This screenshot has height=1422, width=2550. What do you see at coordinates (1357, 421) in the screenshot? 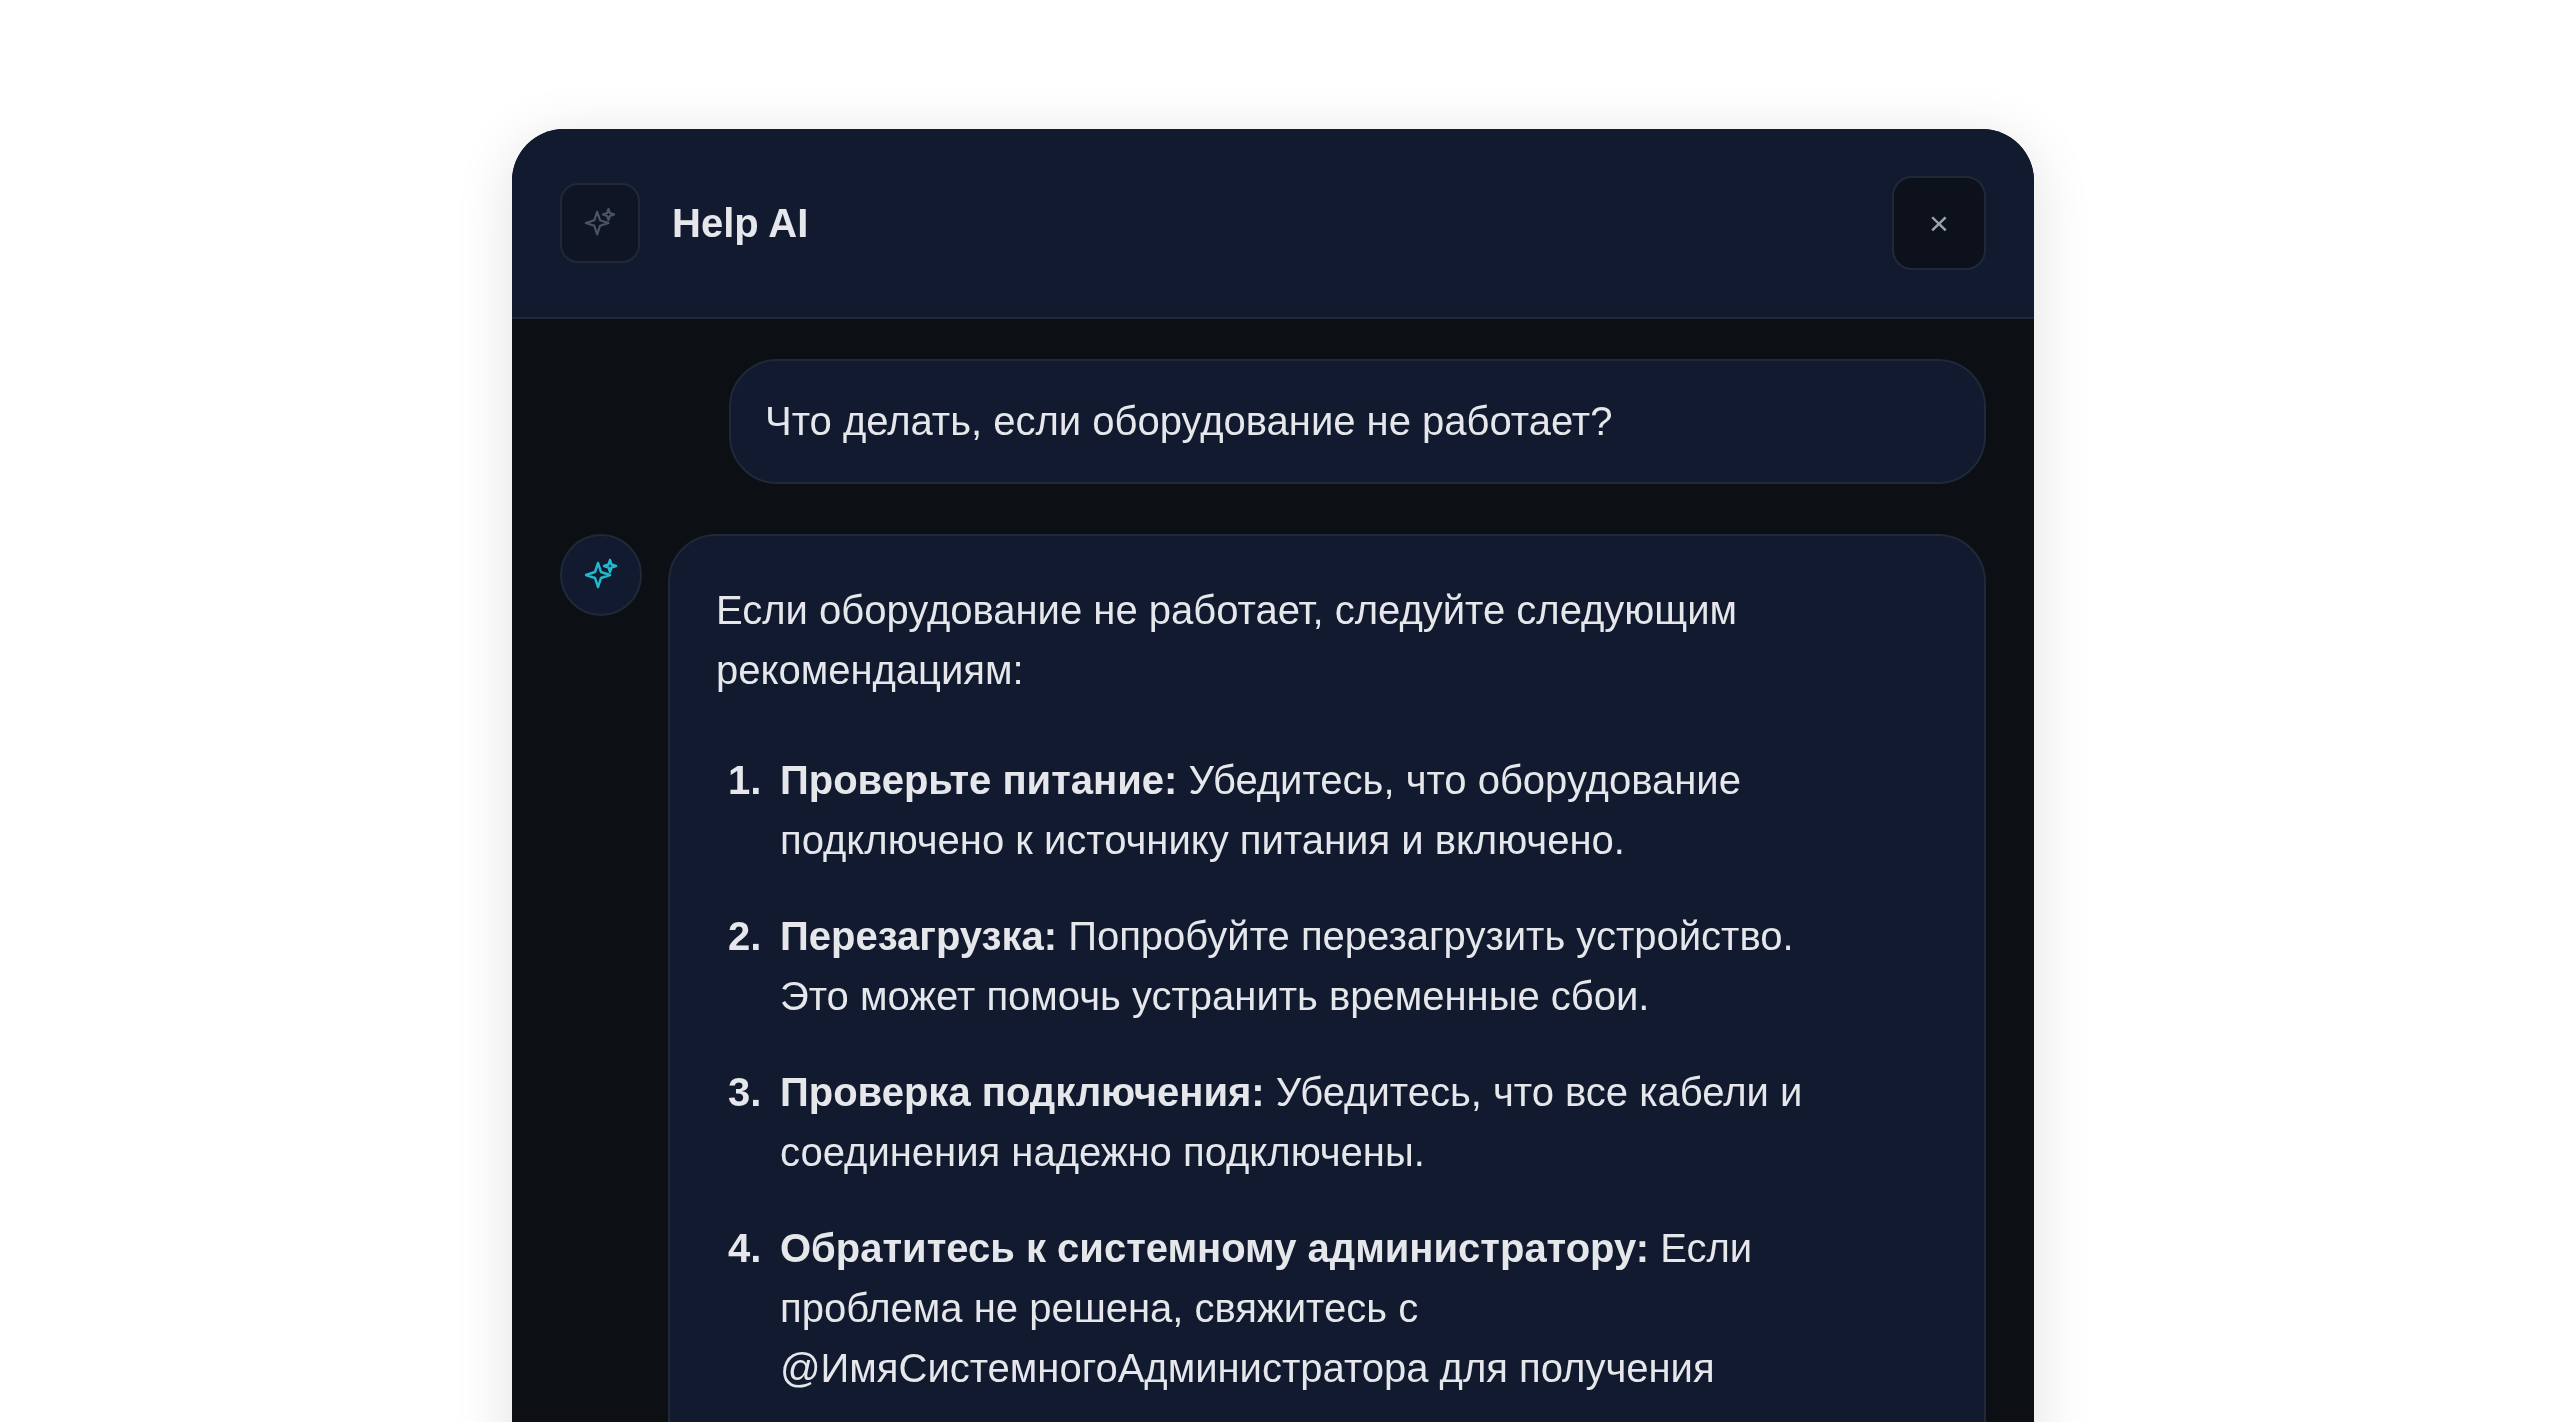
I see `user-message: Что делать, если оборудование не работает?` at bounding box center [1357, 421].